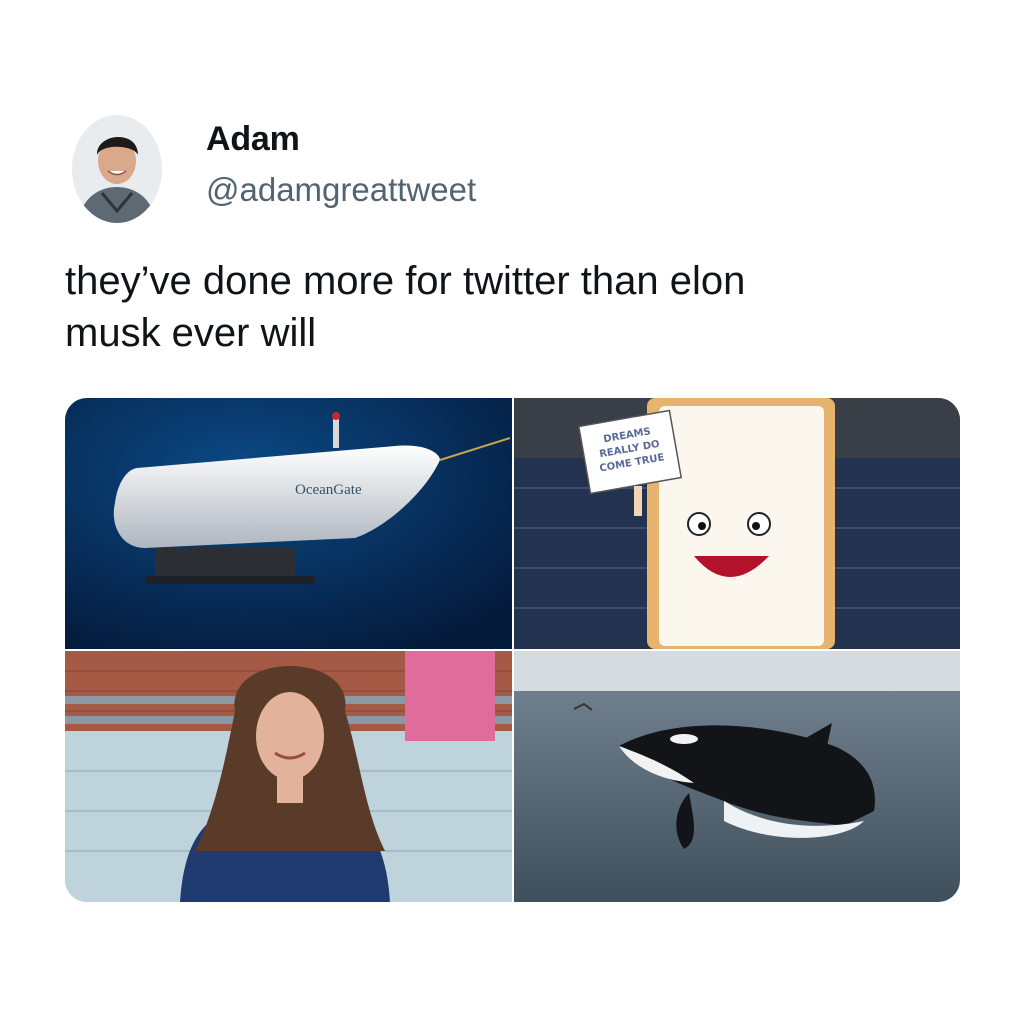  What do you see at coordinates (253, 139) in the screenshot?
I see `author-display-name: Adam` at bounding box center [253, 139].